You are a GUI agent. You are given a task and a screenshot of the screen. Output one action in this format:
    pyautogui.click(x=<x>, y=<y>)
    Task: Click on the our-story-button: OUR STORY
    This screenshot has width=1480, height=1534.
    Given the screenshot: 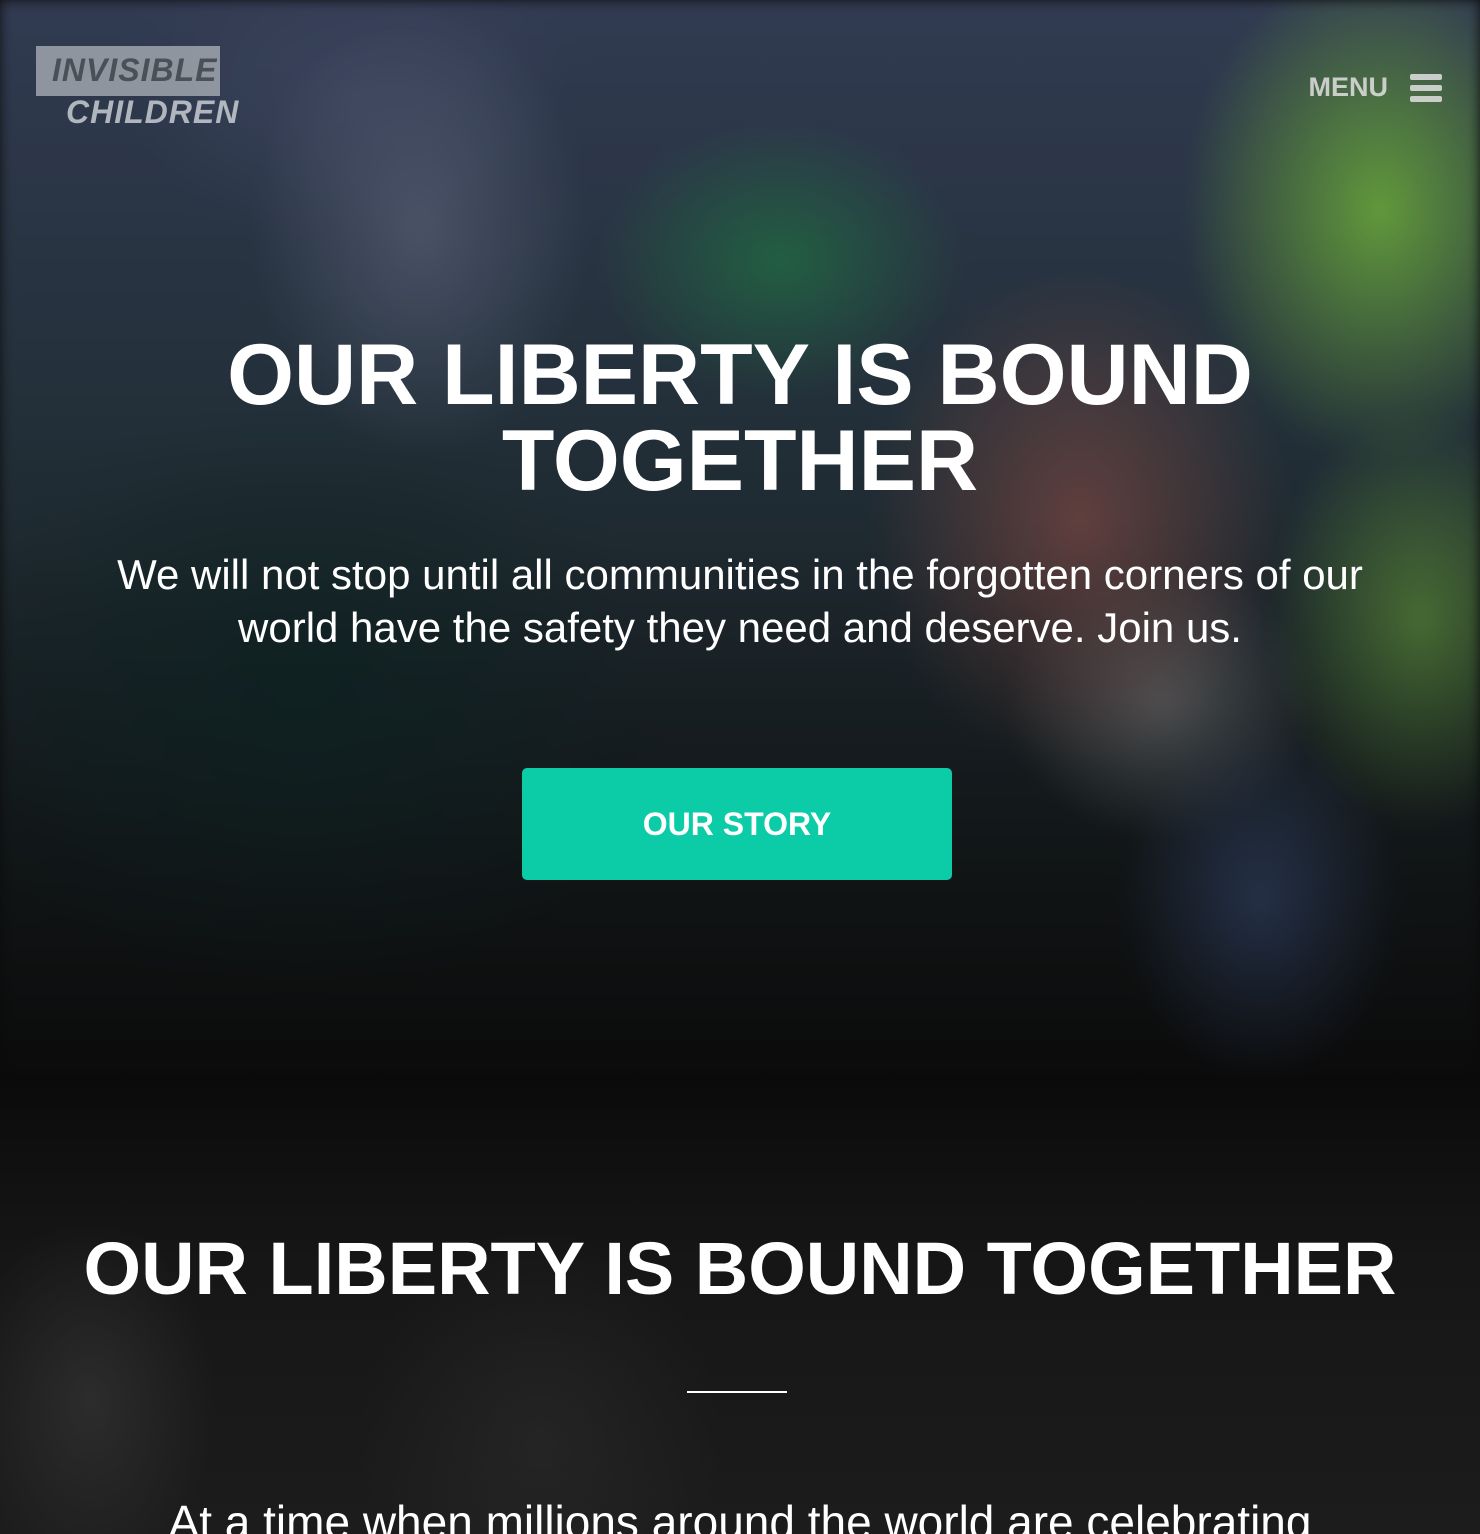 What is the action you would take?
    pyautogui.click(x=737, y=824)
    